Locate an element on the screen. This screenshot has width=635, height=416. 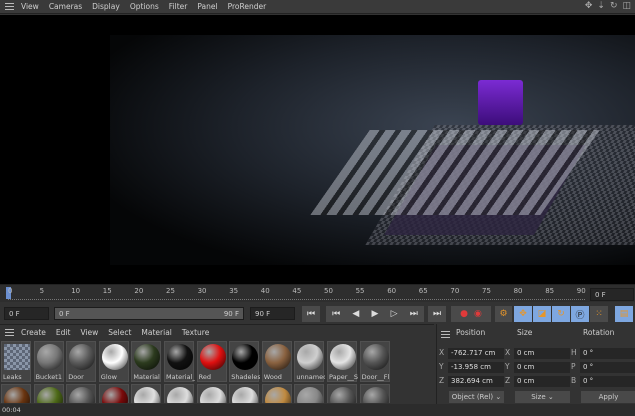
material-swatch: Door__Fl is located at coordinates (374, 361).